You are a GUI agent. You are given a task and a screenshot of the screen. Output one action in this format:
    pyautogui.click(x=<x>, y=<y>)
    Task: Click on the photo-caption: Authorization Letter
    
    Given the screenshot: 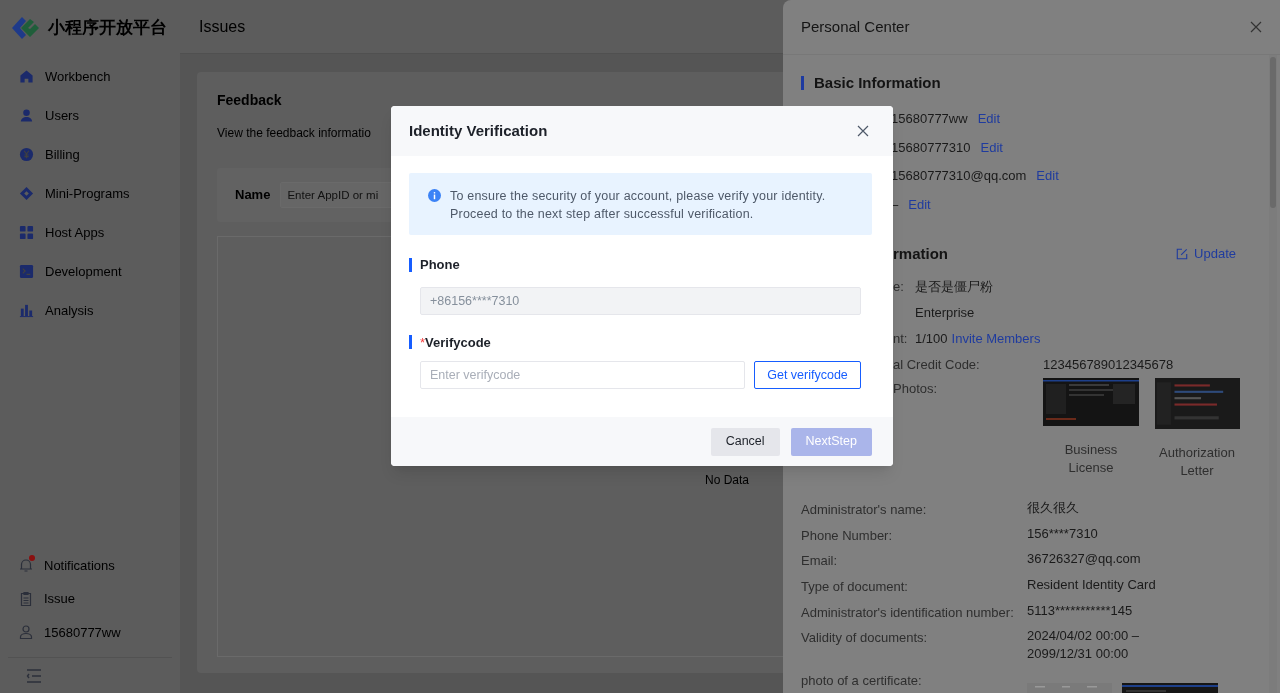 What is the action you would take?
    pyautogui.click(x=1197, y=462)
    